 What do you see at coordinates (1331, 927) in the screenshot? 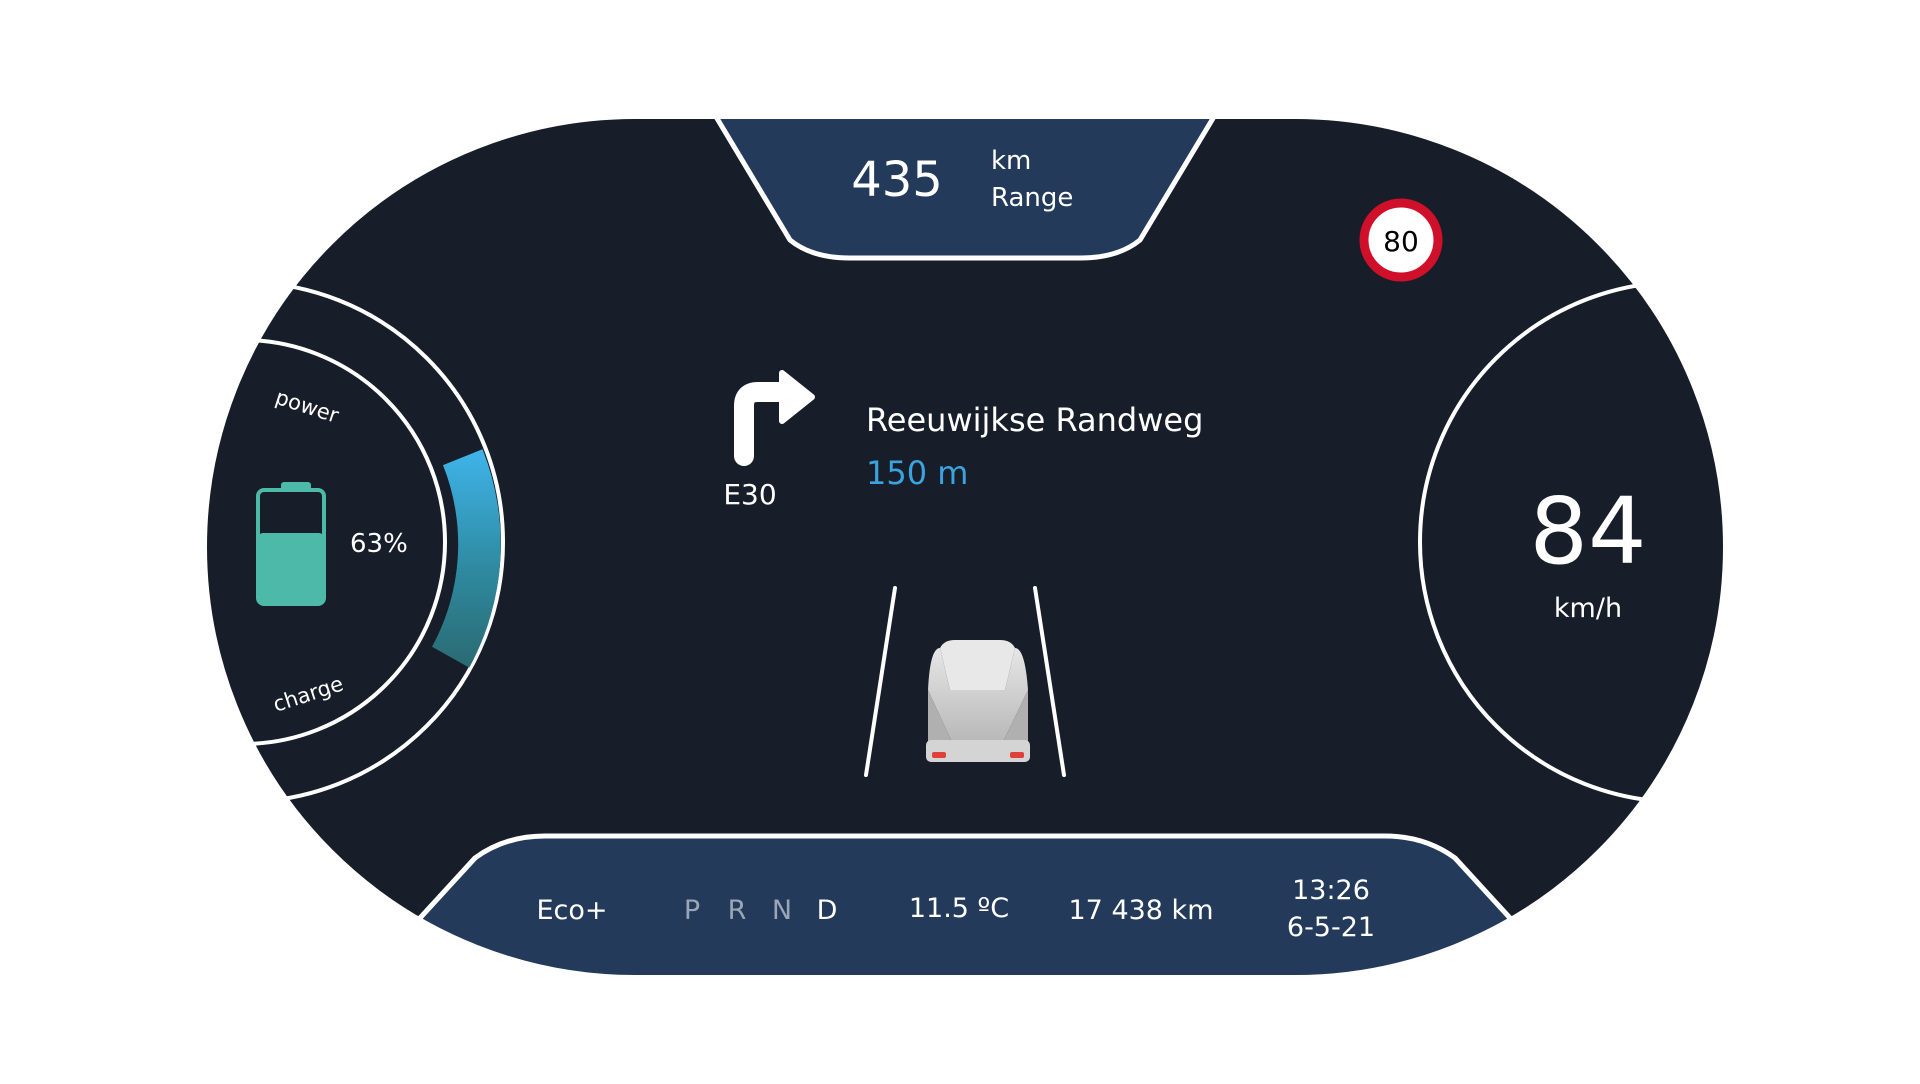
I see `clock-date: 6-5-21` at bounding box center [1331, 927].